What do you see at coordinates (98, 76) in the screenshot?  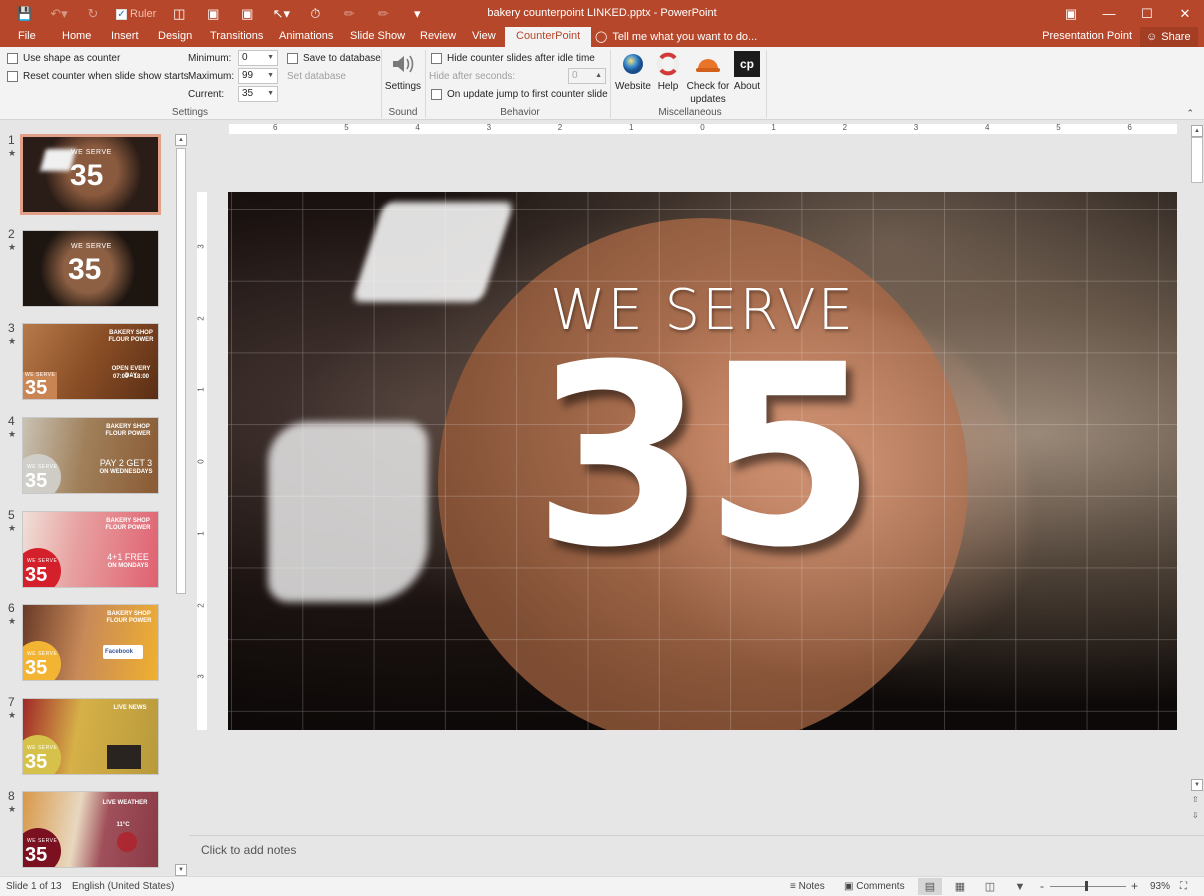 I see `reset-counter-checkbox: Reset counter when slide show starts` at bounding box center [98, 76].